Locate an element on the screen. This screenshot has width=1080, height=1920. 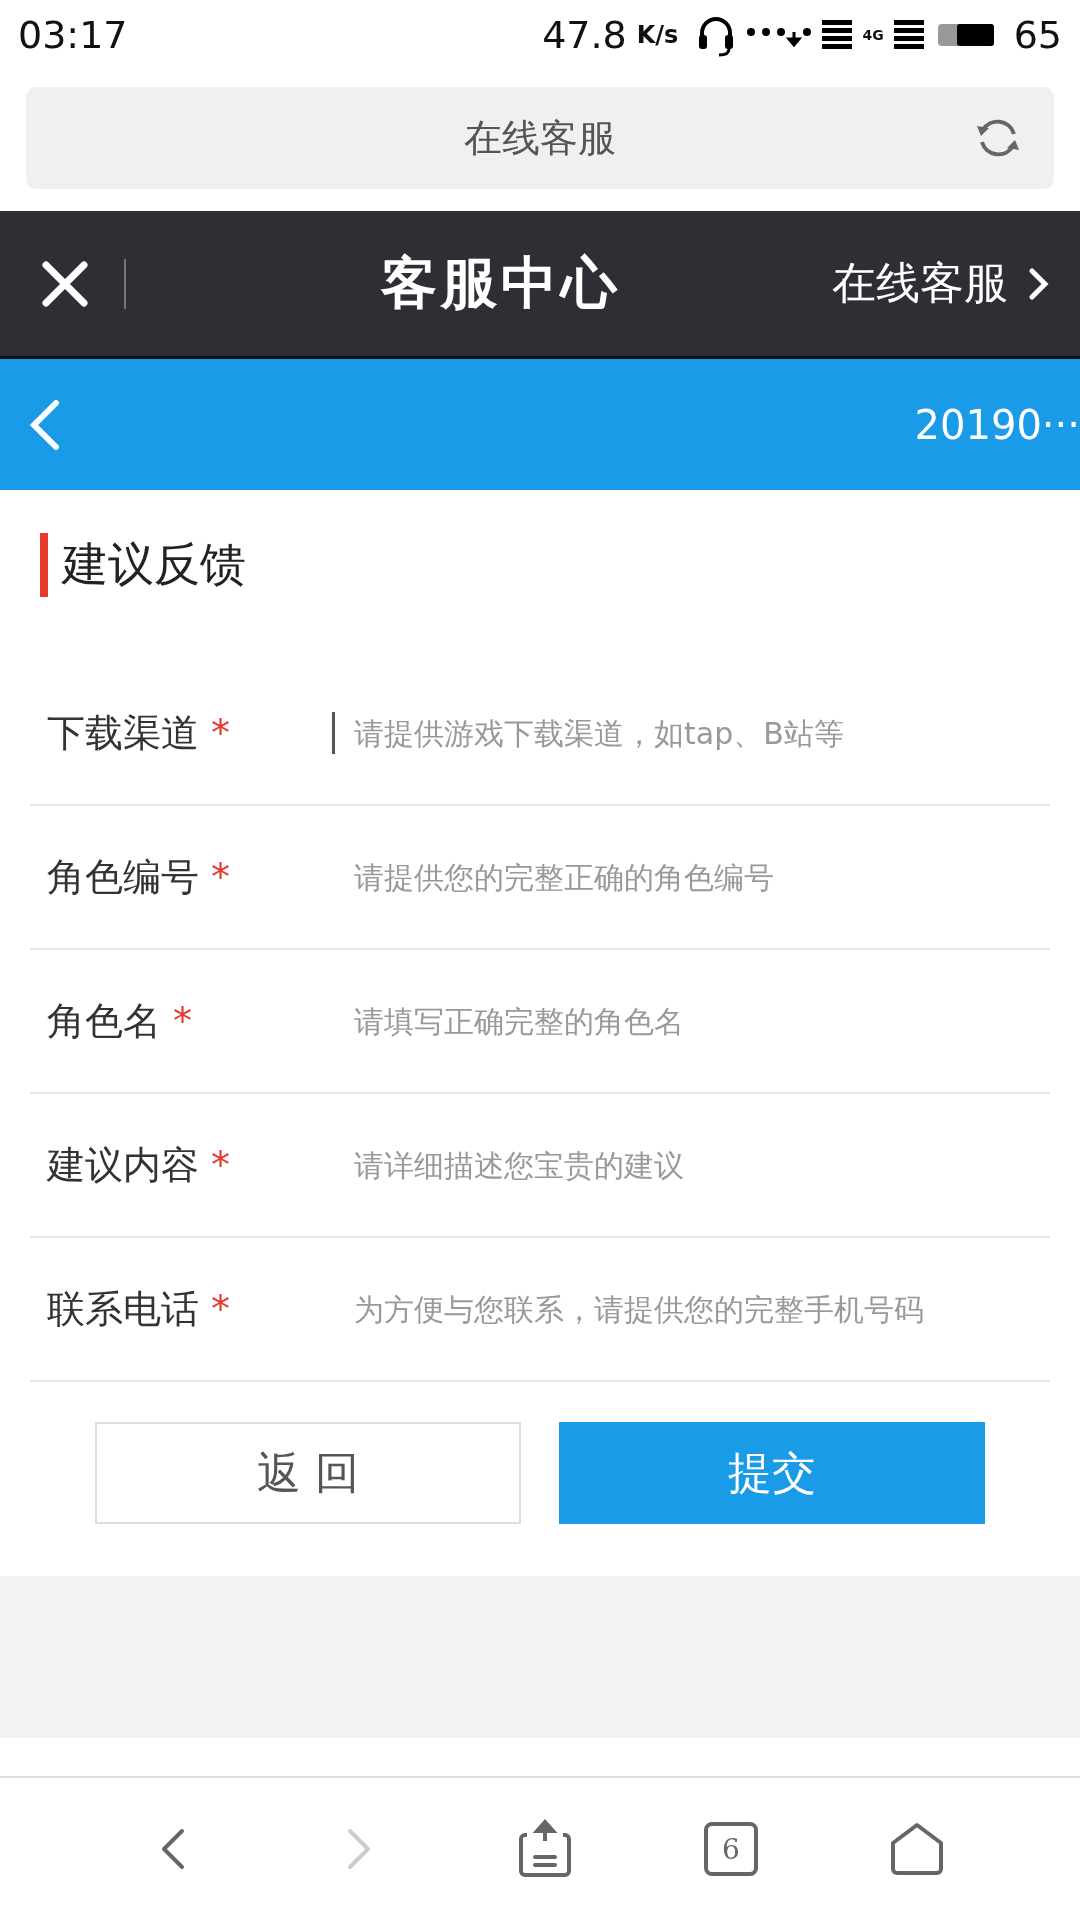
field-label: 联系电话 is located at coordinates (123, 1309).